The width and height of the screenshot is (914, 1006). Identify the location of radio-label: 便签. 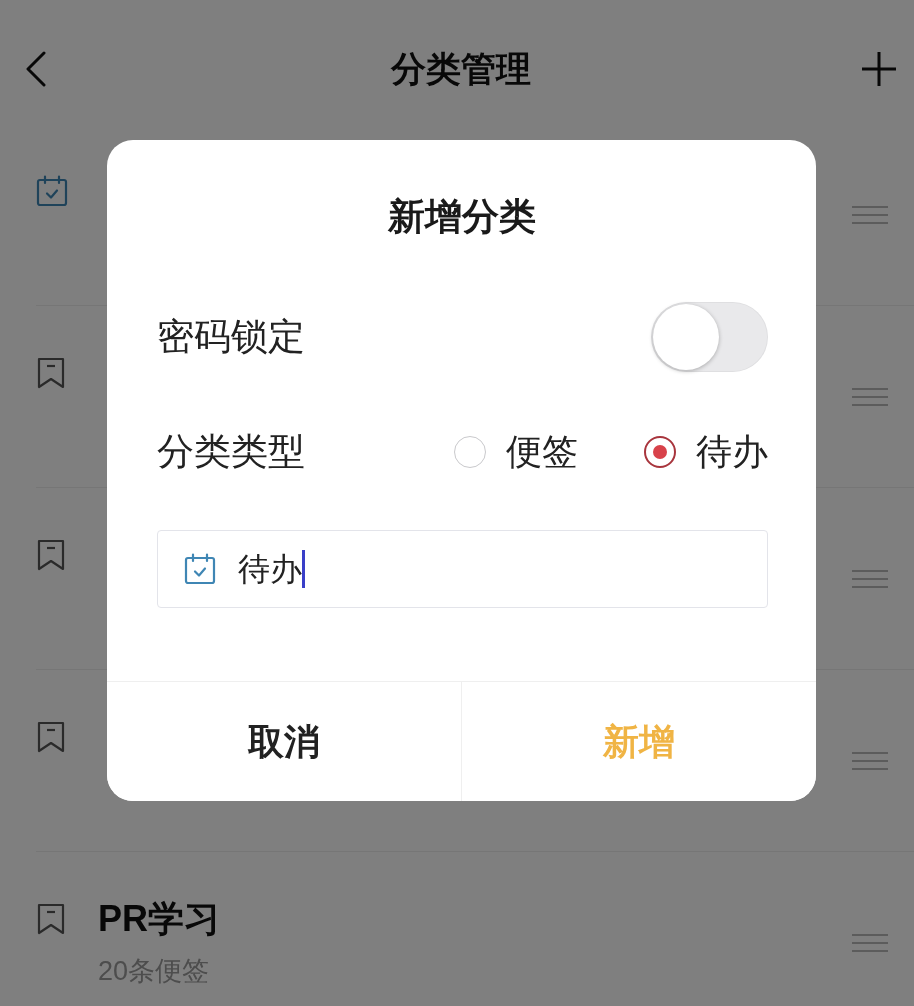
(542, 452).